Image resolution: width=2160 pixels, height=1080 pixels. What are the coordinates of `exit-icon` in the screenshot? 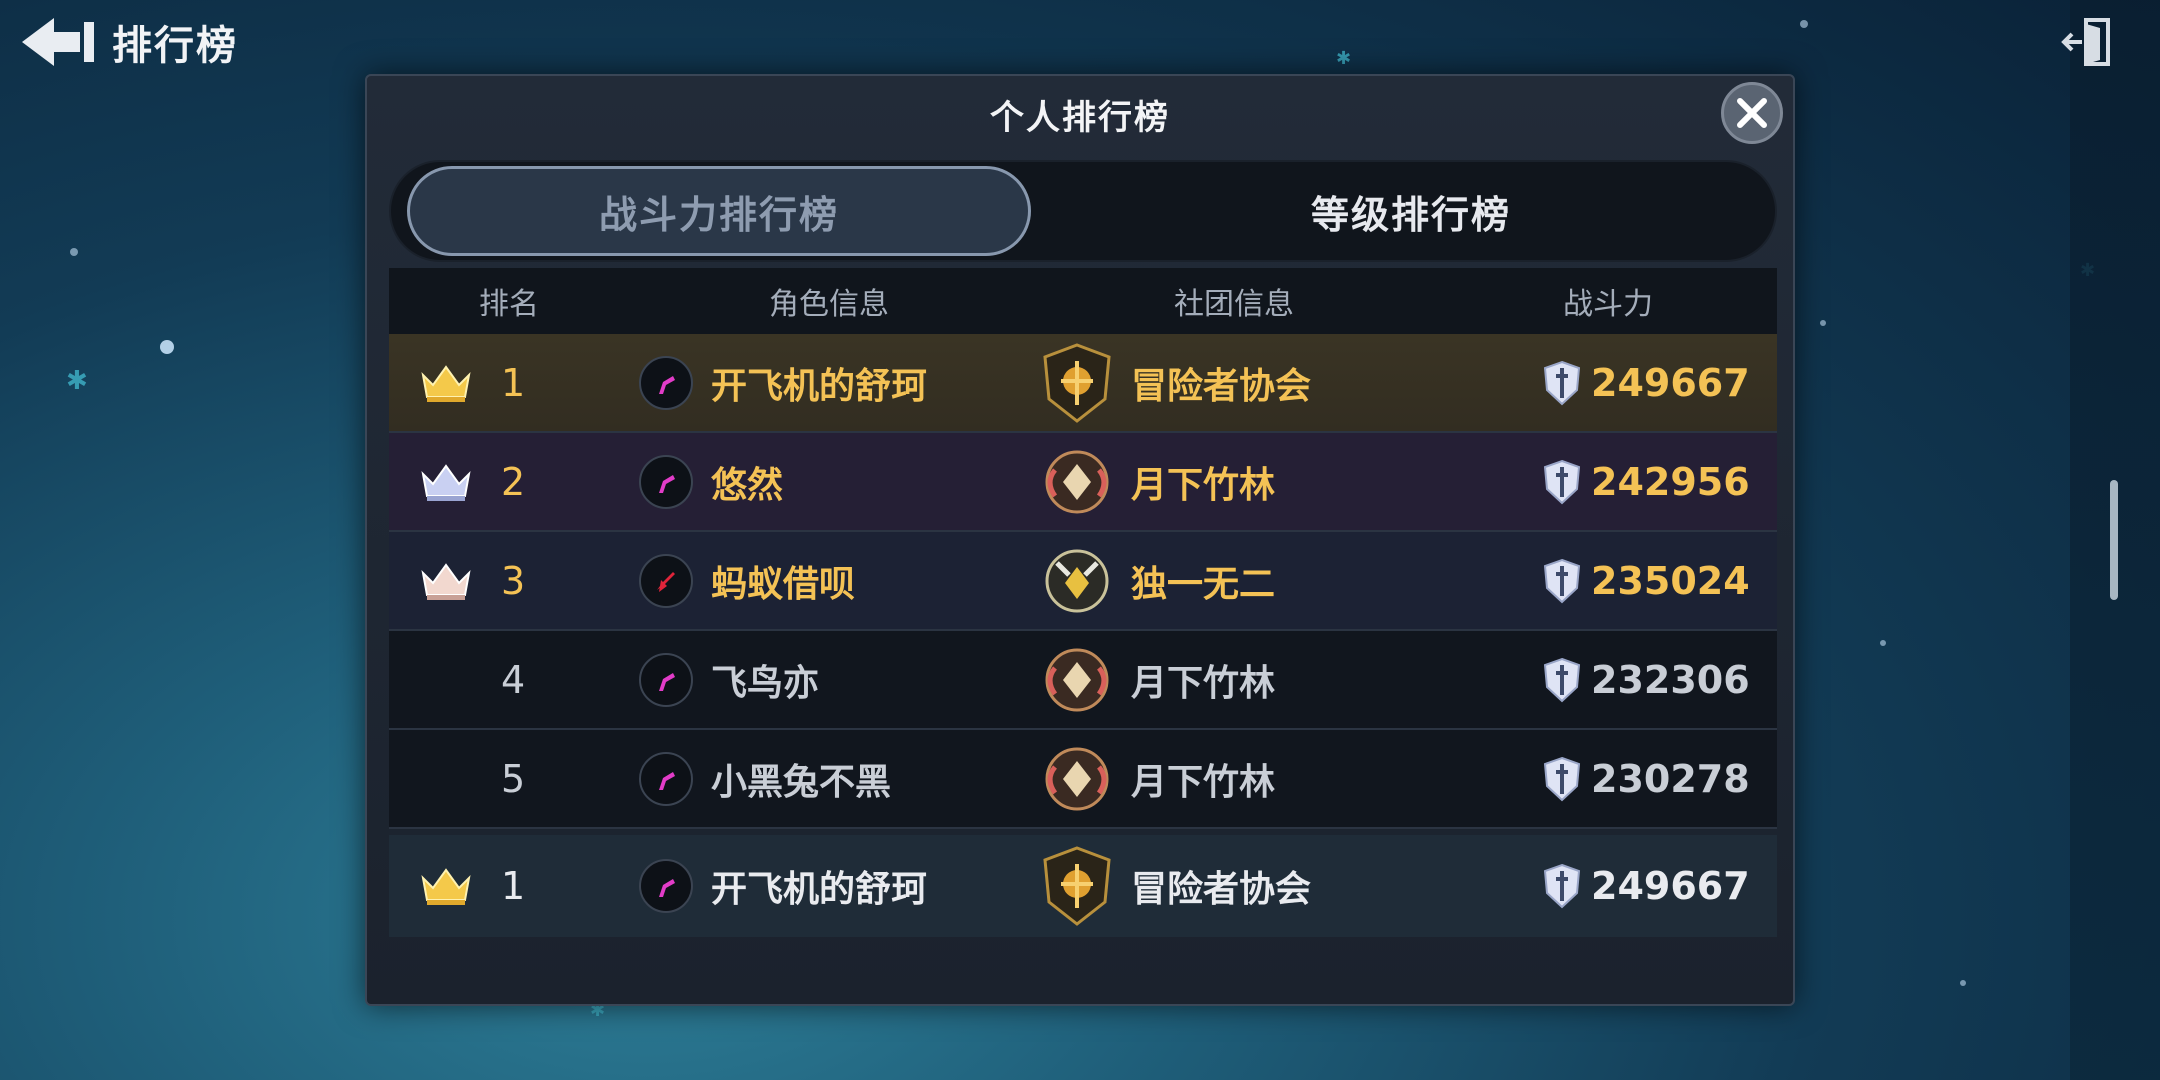 It's located at (2085, 42).